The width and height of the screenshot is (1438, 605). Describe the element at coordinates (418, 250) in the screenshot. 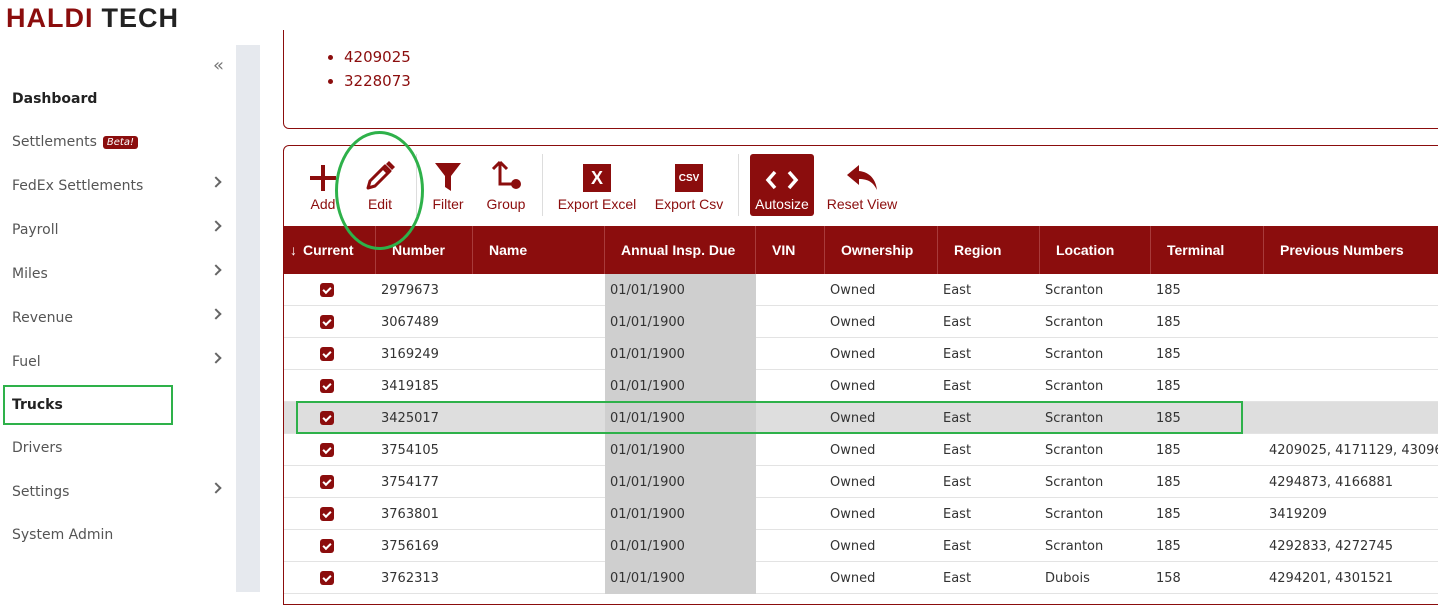

I see `column-header-label: Number` at that location.